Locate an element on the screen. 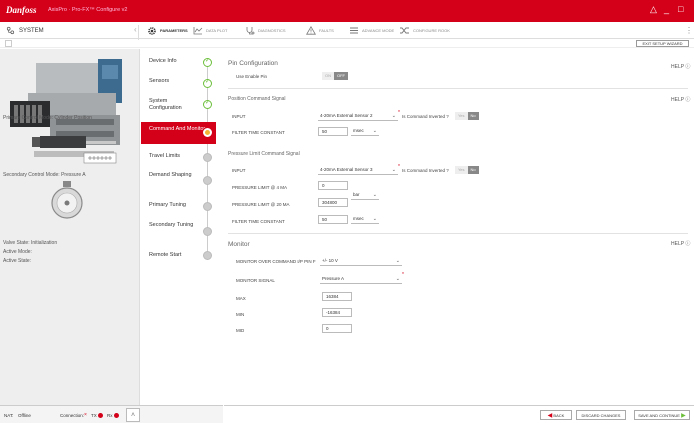 The width and height of the screenshot is (694, 423). list-icon is located at coordinates (354, 30).